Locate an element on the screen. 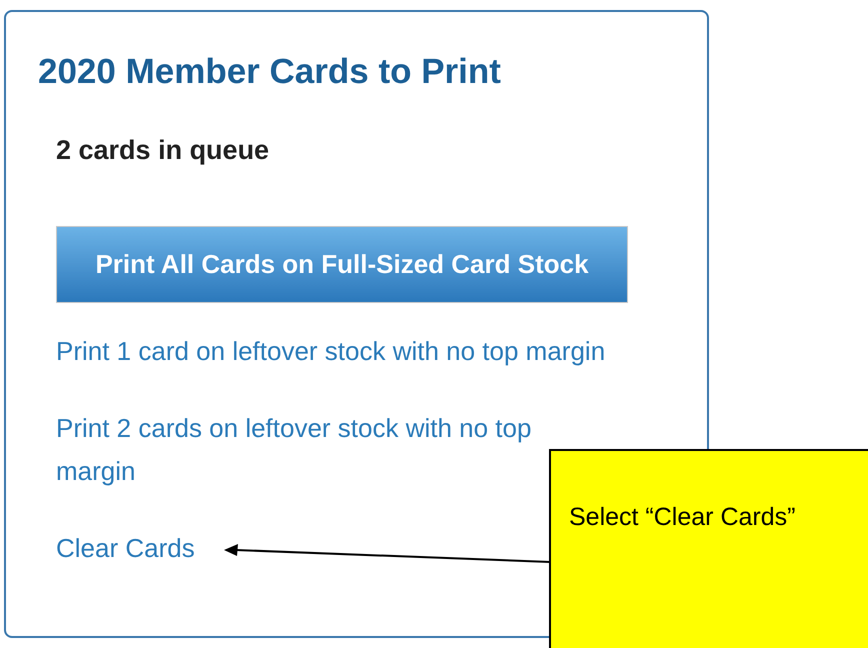  print-option-link: Clear Cards is located at coordinates (125, 548).